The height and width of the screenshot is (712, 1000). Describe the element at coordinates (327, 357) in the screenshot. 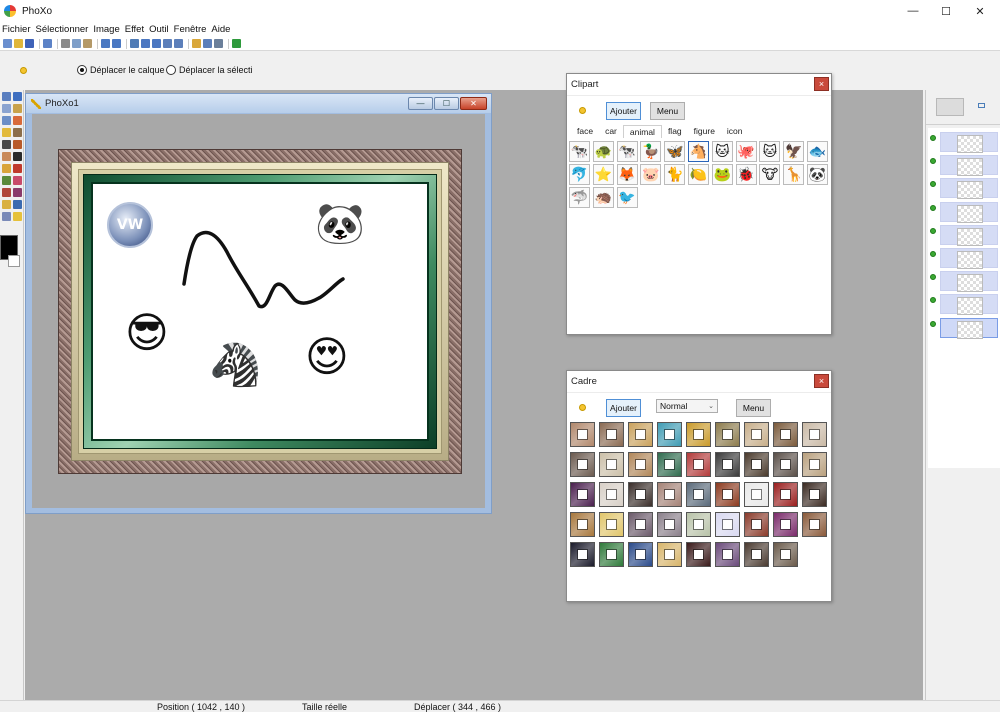

I see `heart-eyes-clipart: 😍` at that location.